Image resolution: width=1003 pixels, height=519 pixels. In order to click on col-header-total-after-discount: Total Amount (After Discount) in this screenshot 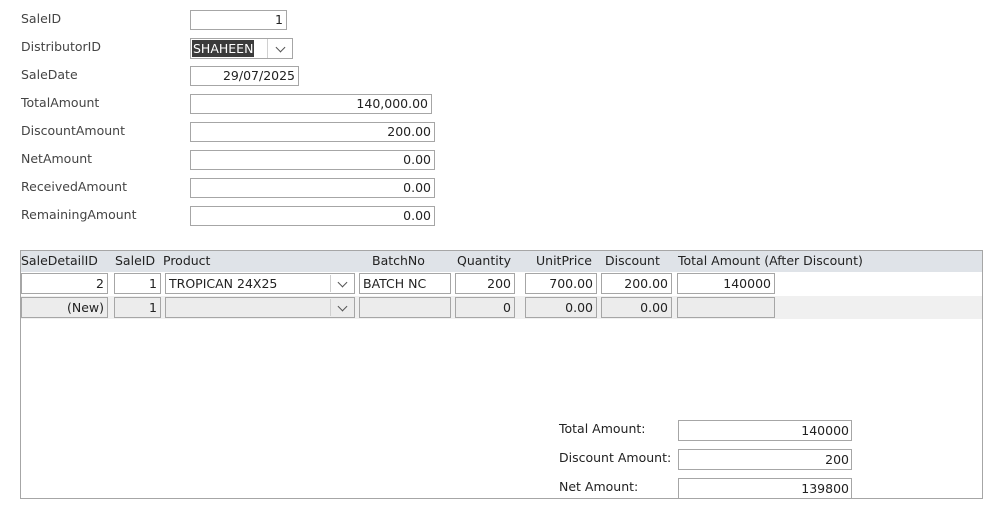, I will do `click(770, 260)`.